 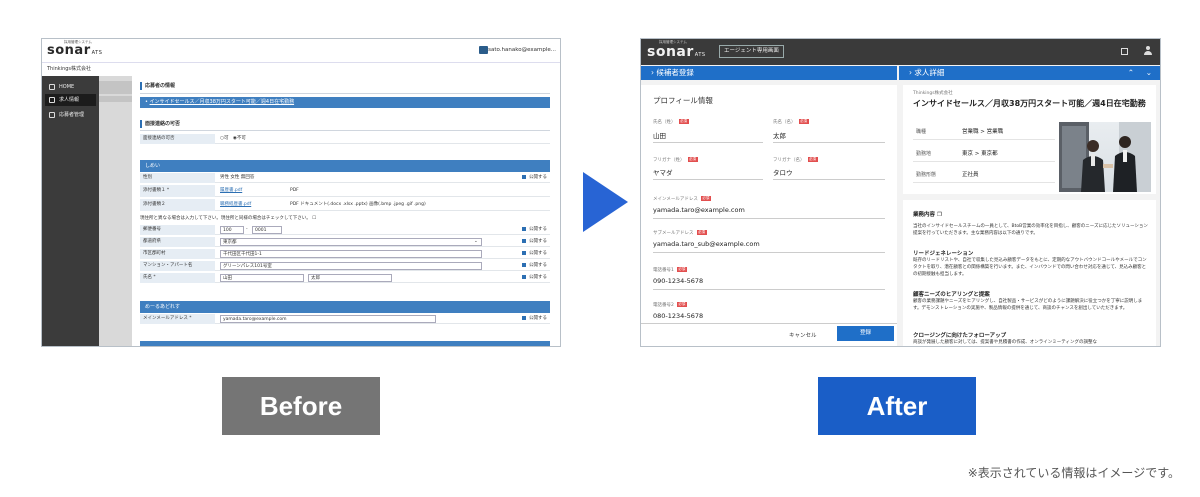 I want to click on phone-1-field: 090-1234-5678, so click(x=678, y=281).